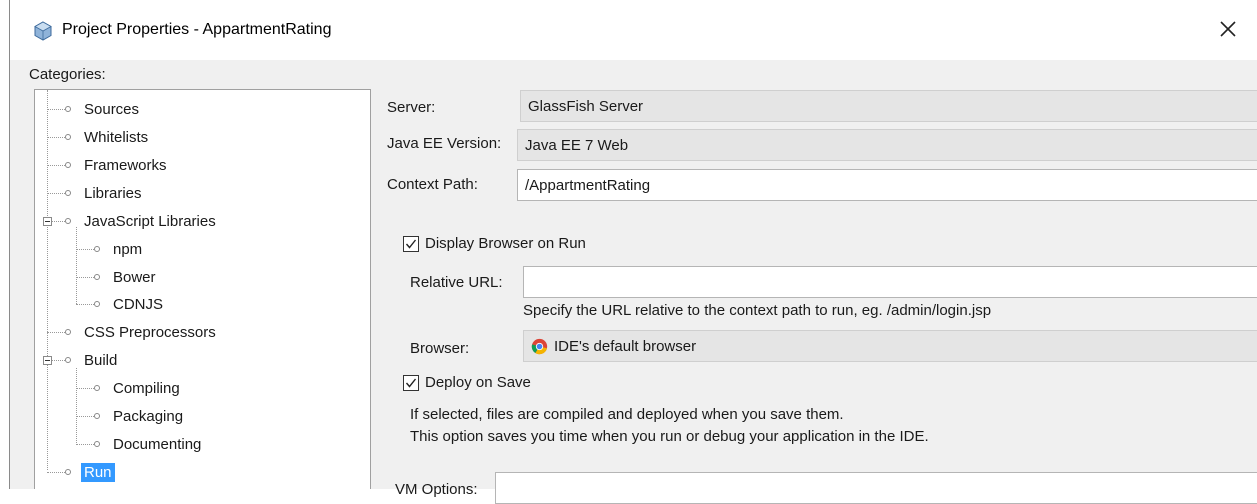 Image resolution: width=1257 pixels, height=504 pixels. What do you see at coordinates (150, 221) in the screenshot?
I see `tree-item-label: JavaScript Libraries` at bounding box center [150, 221].